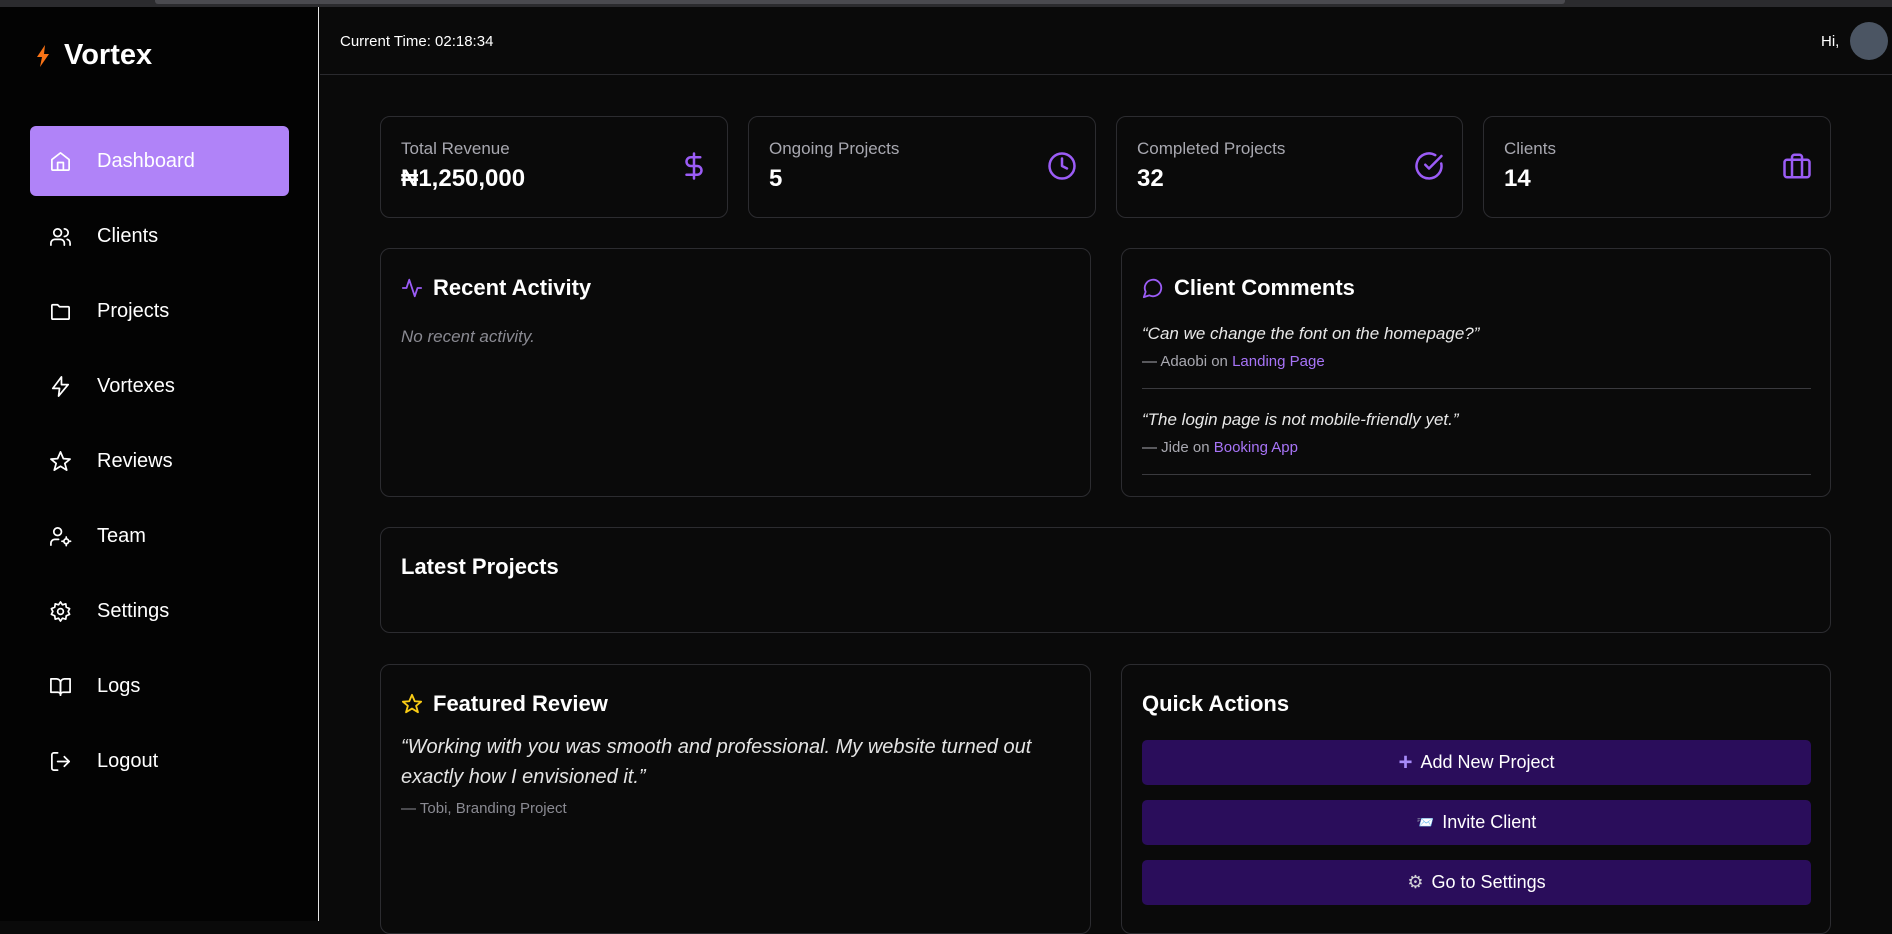 The height and width of the screenshot is (934, 1892). I want to click on featured-review-title: Featured Review, so click(504, 704).